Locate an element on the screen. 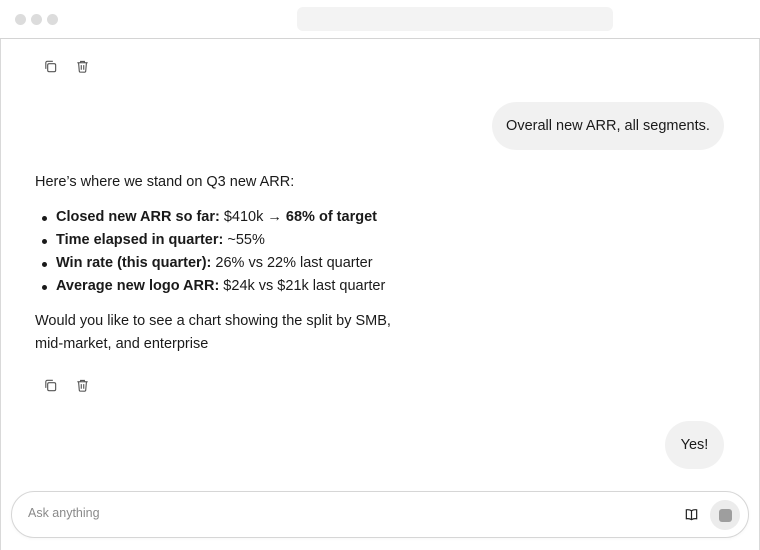 This screenshot has width=760, height=550. window-minimize-dot is located at coordinates (36, 19).